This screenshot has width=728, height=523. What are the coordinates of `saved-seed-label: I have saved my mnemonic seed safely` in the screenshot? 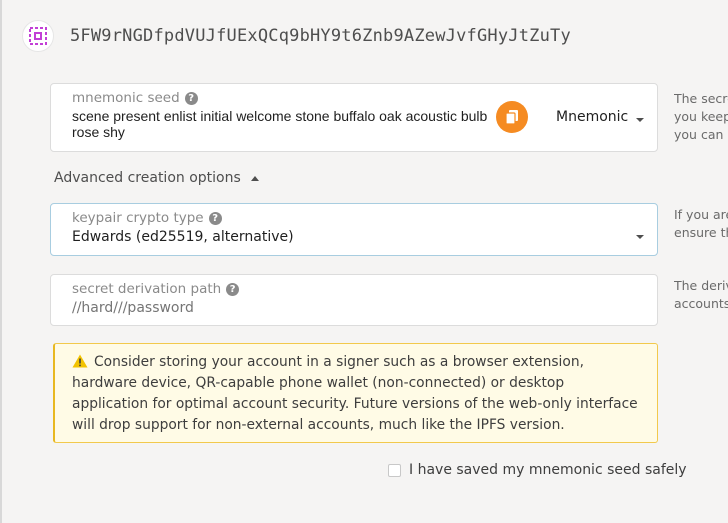 It's located at (548, 470).